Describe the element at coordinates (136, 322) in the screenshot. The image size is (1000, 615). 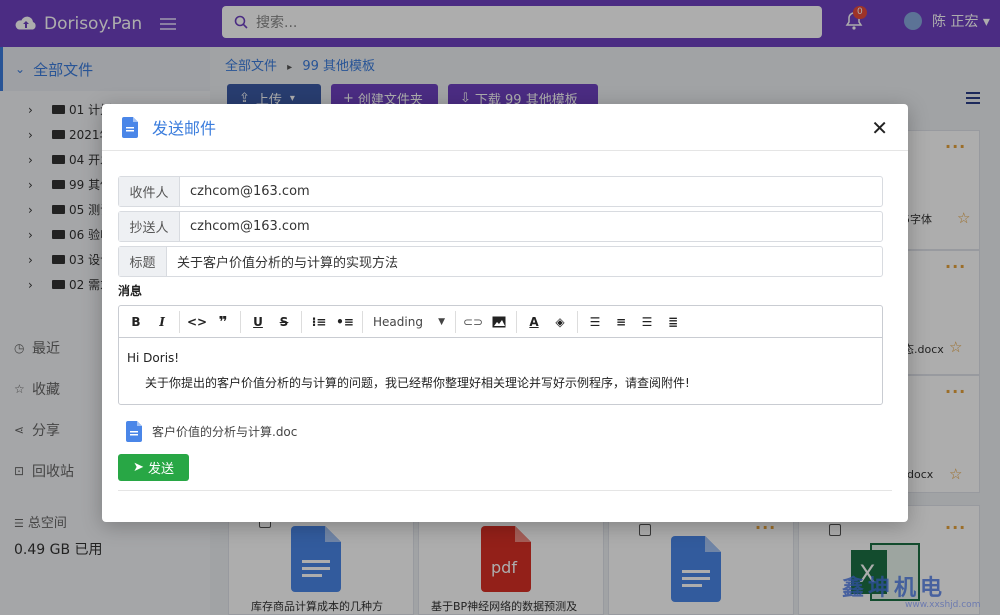
I see `bold-icon: B` at that location.